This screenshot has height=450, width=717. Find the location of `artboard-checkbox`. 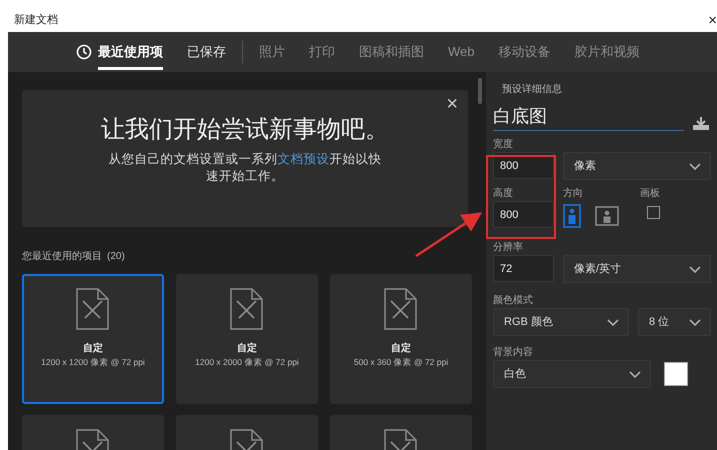

artboard-checkbox is located at coordinates (653, 212).